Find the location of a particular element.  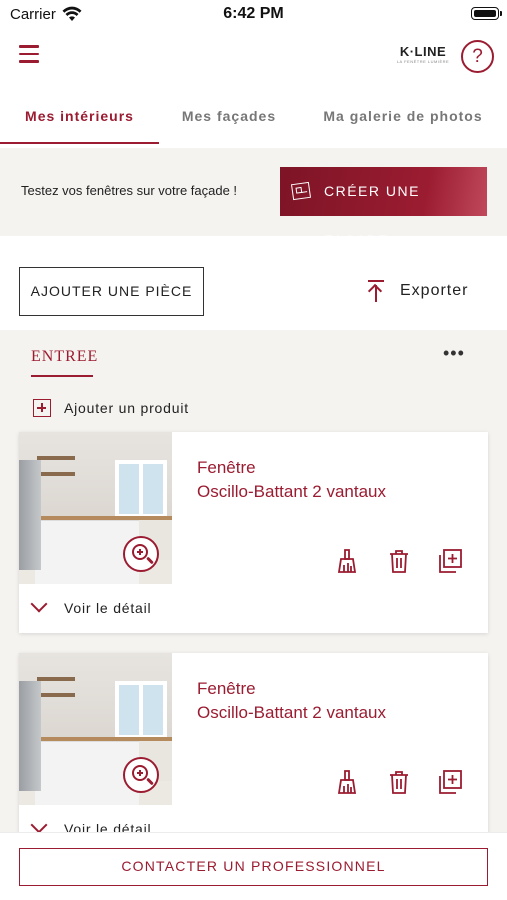

hamburger-icon is located at coordinates (29, 54).